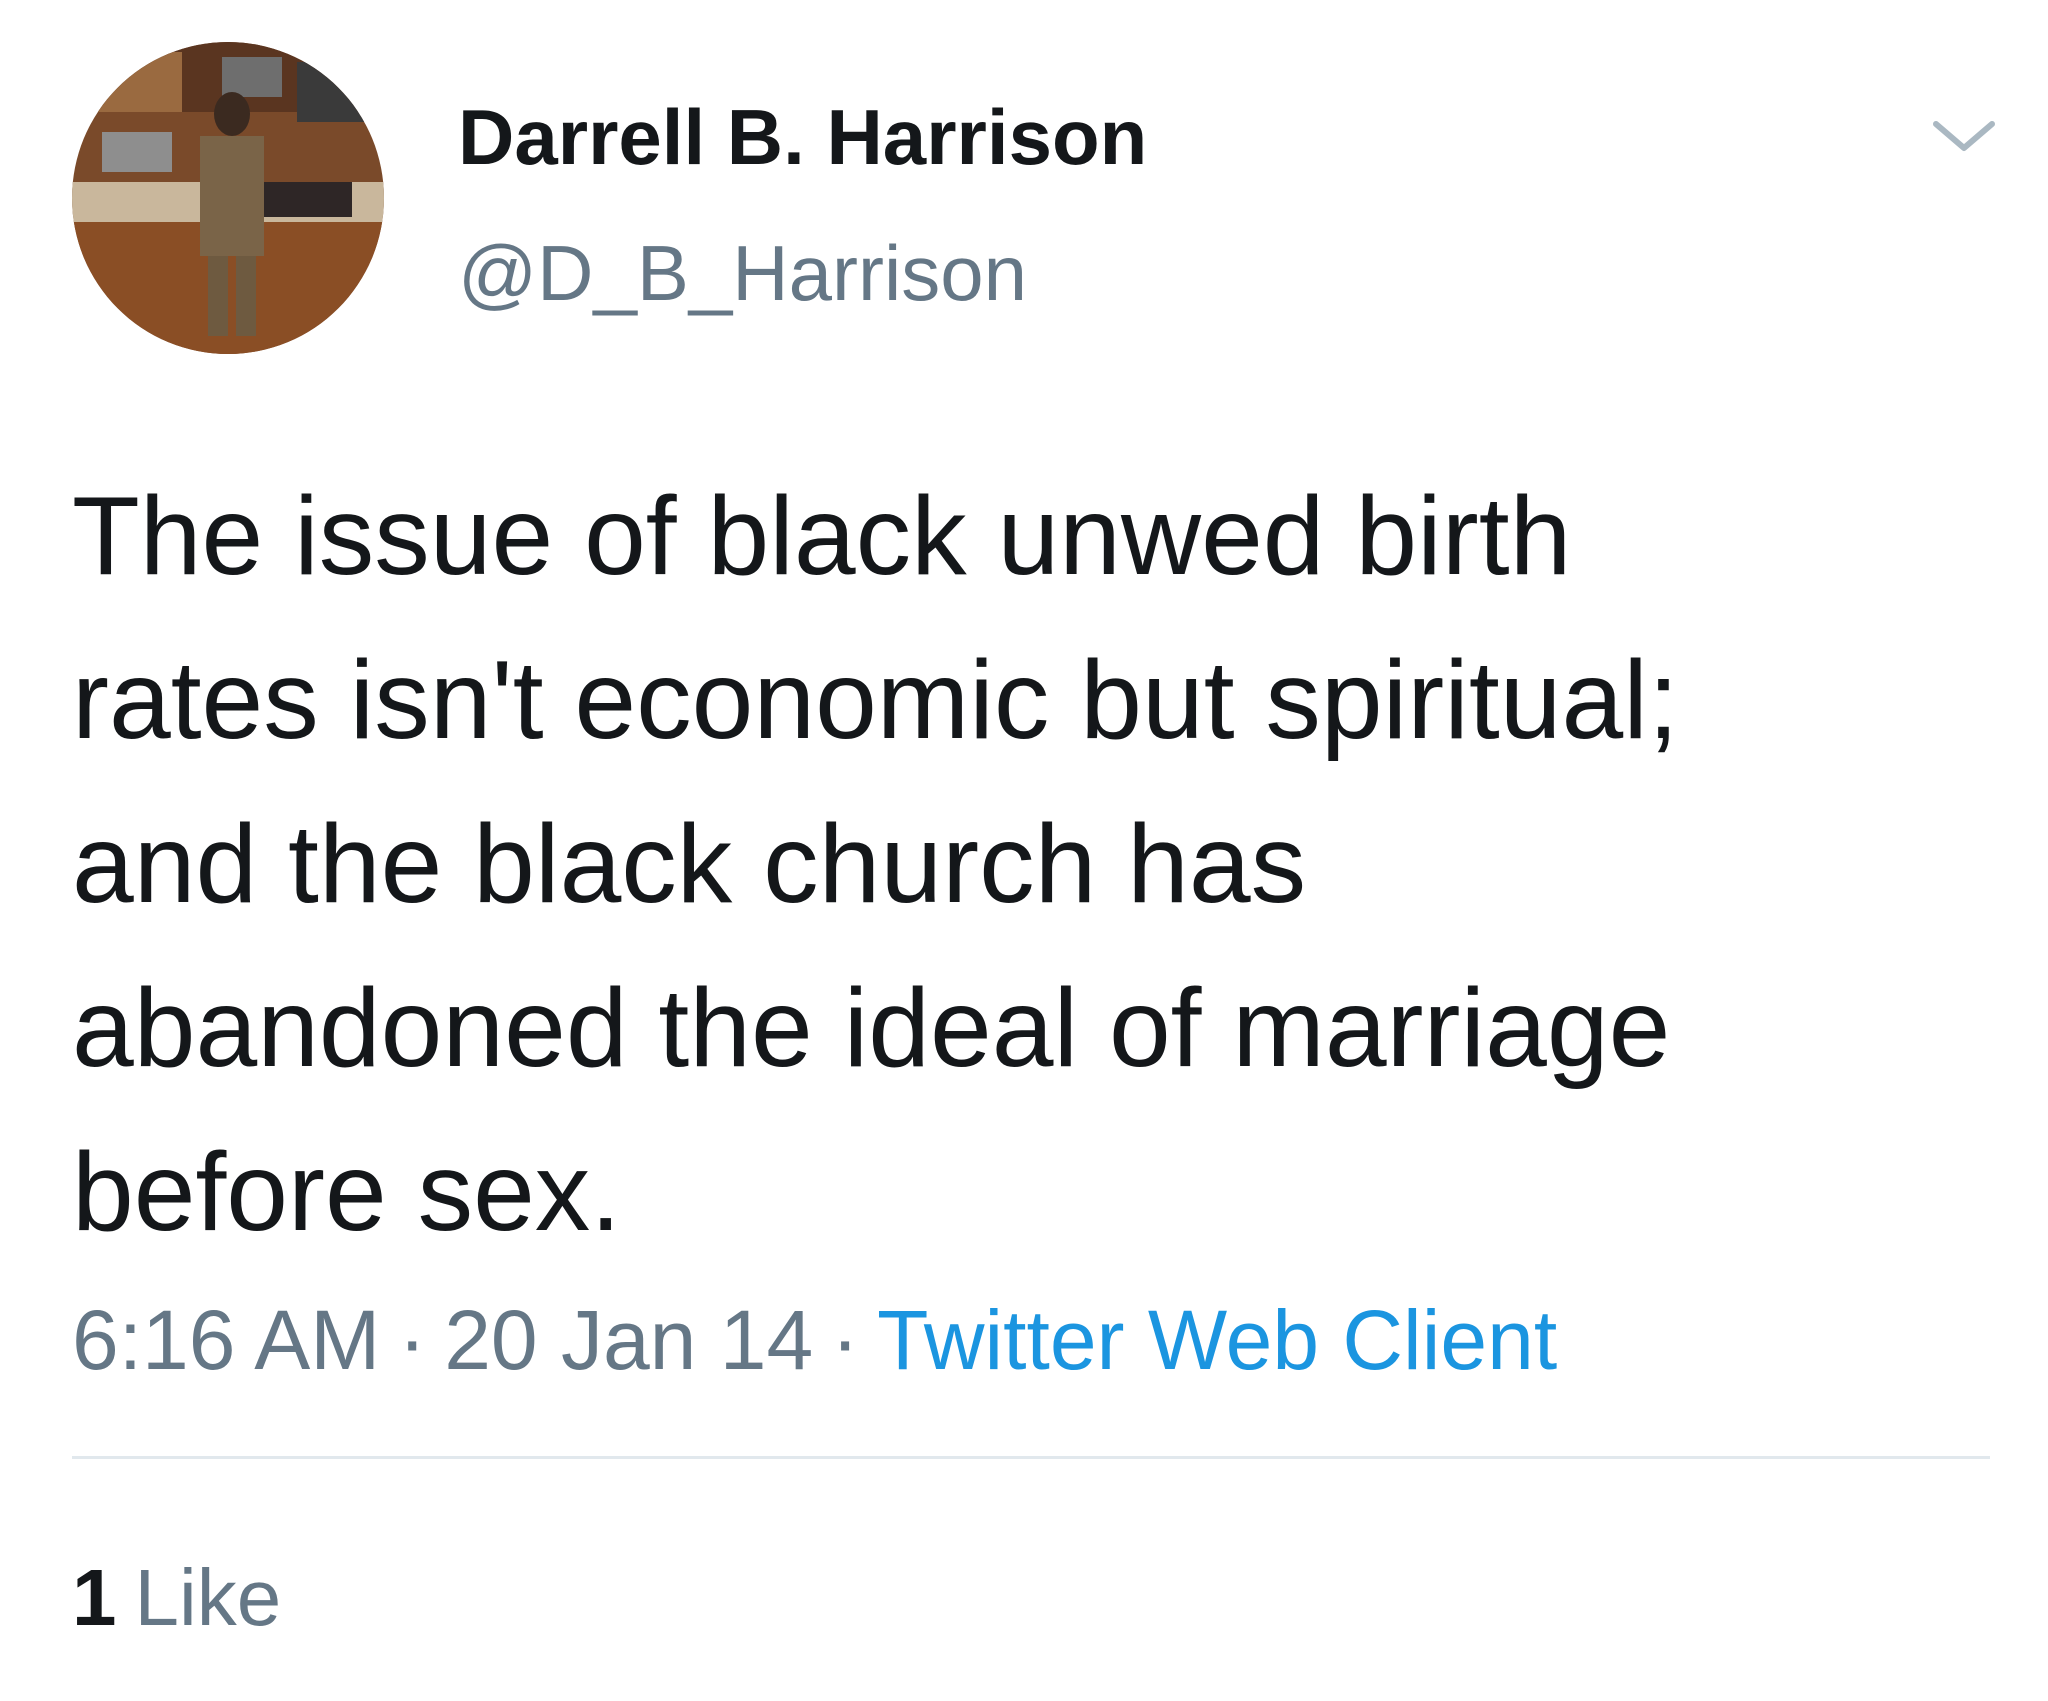  I want to click on author-display-name: Darrell B. Harrison, so click(802, 137).